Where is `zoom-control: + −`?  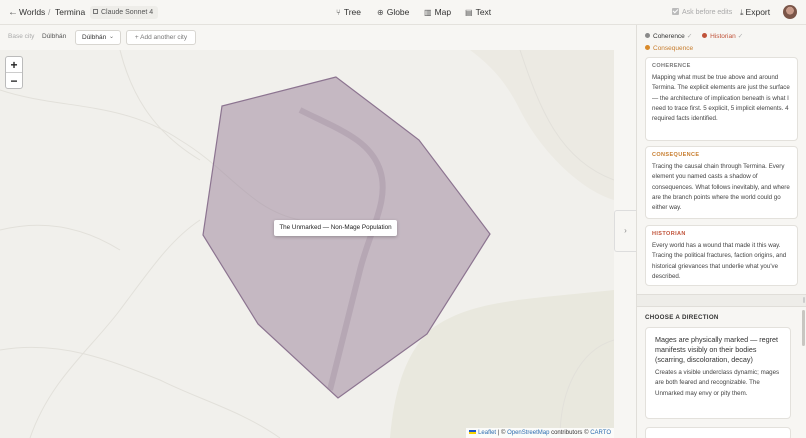
zoom-control: + − is located at coordinates (14, 72).